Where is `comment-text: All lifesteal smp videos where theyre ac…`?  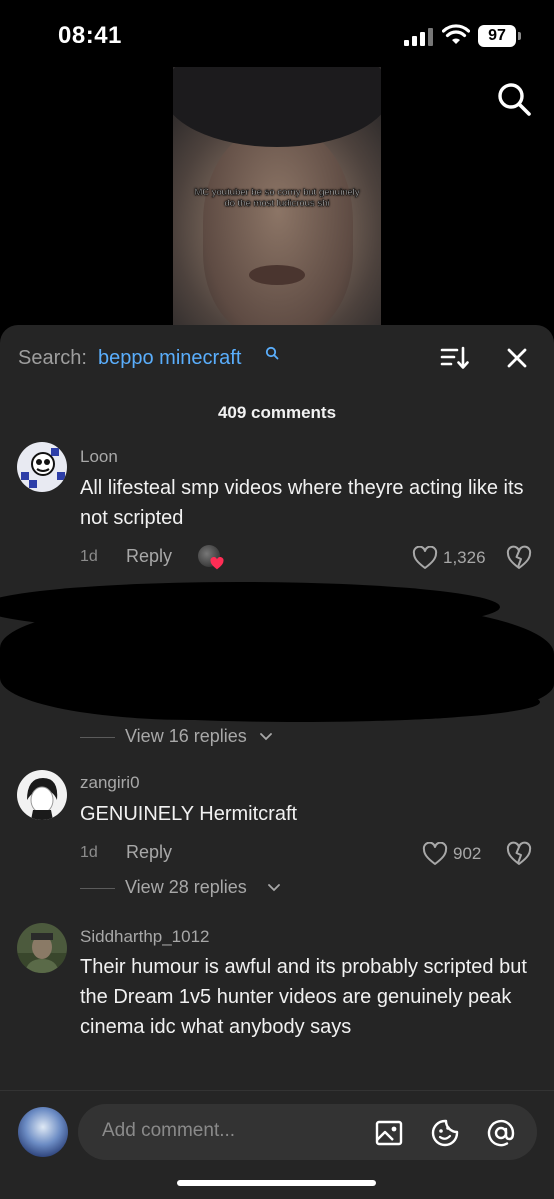 comment-text: All lifesteal smp videos where theyre ac… is located at coordinates (302, 503).